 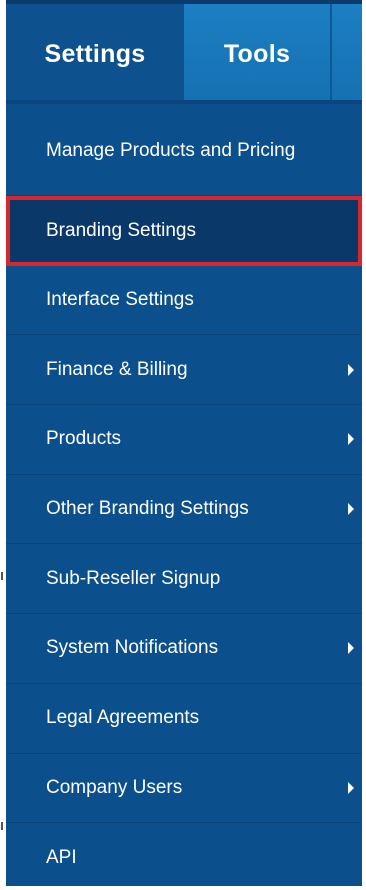 I want to click on menu-item-label: Interface Settings, so click(x=120, y=300).